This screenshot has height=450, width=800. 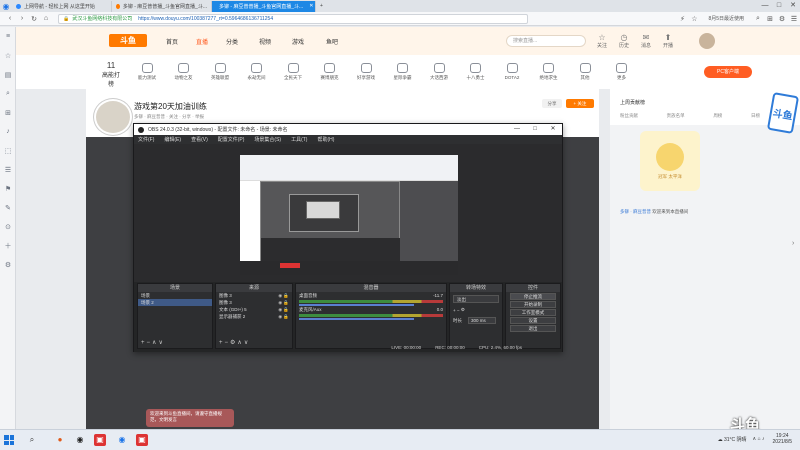 What do you see at coordinates (199, 139) in the screenshot?
I see `obs-menu-view: 查看(V)` at bounding box center [199, 139].